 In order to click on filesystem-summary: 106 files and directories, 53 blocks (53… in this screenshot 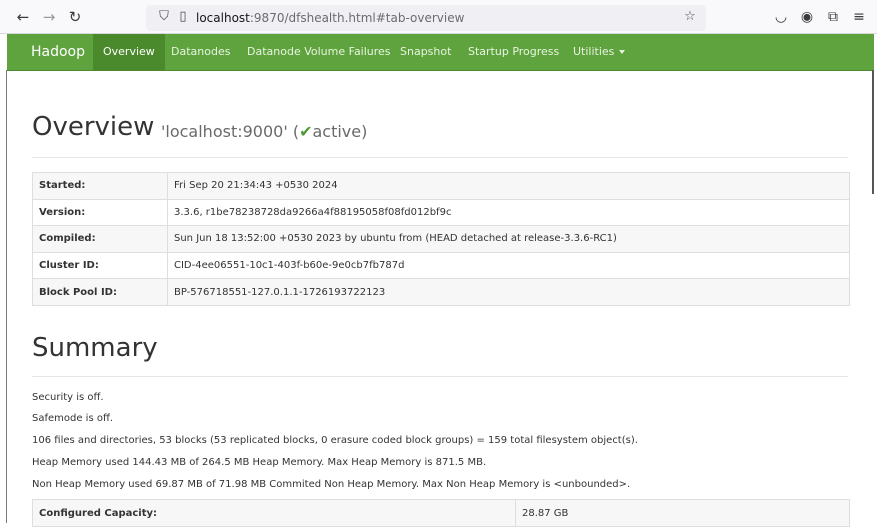, I will do `click(335, 440)`.